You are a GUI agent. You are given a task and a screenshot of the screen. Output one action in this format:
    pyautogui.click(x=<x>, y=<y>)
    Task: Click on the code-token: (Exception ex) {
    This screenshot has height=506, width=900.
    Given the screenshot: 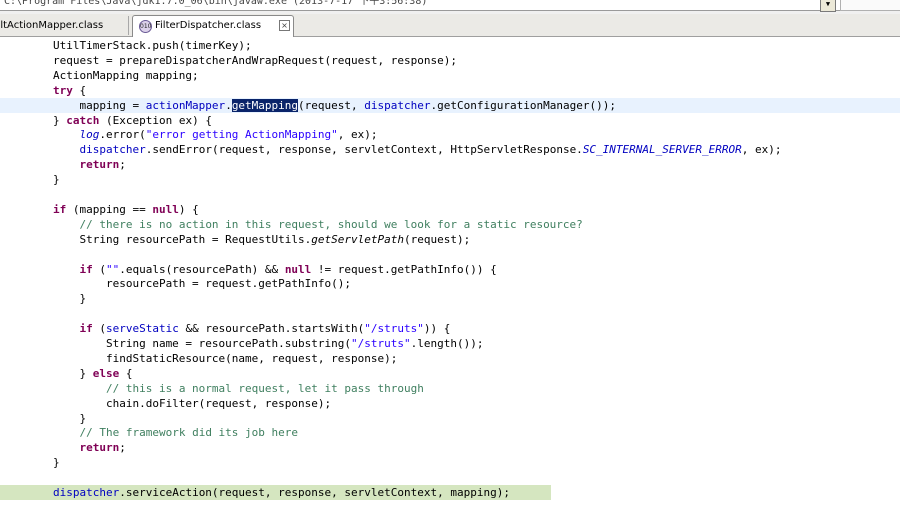 What is the action you would take?
    pyautogui.click(x=155, y=120)
    